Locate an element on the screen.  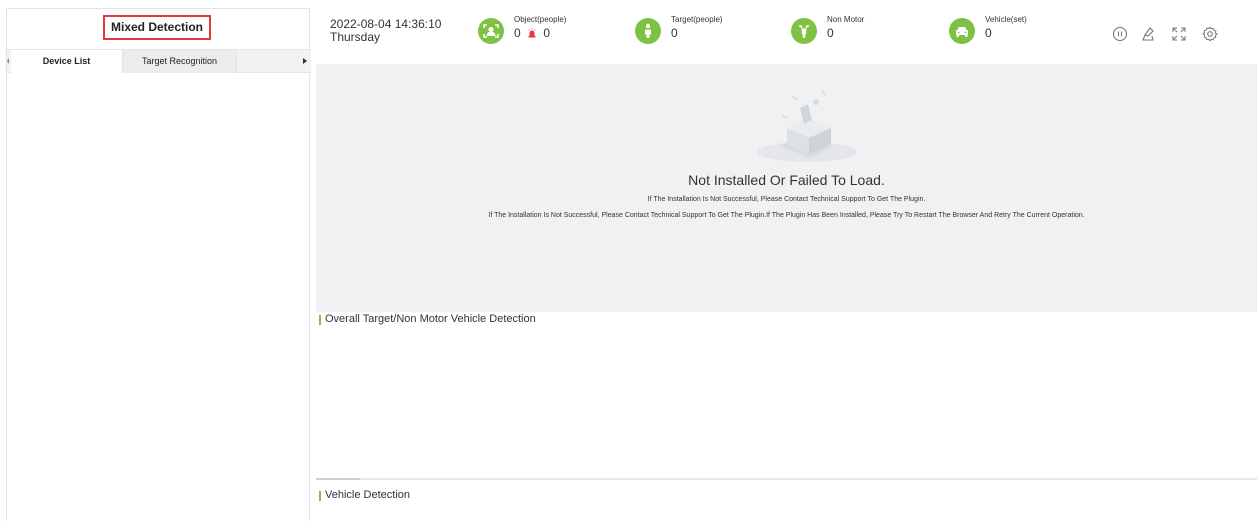
tab-target-recognition: Target Recognition is located at coordinates (180, 61).